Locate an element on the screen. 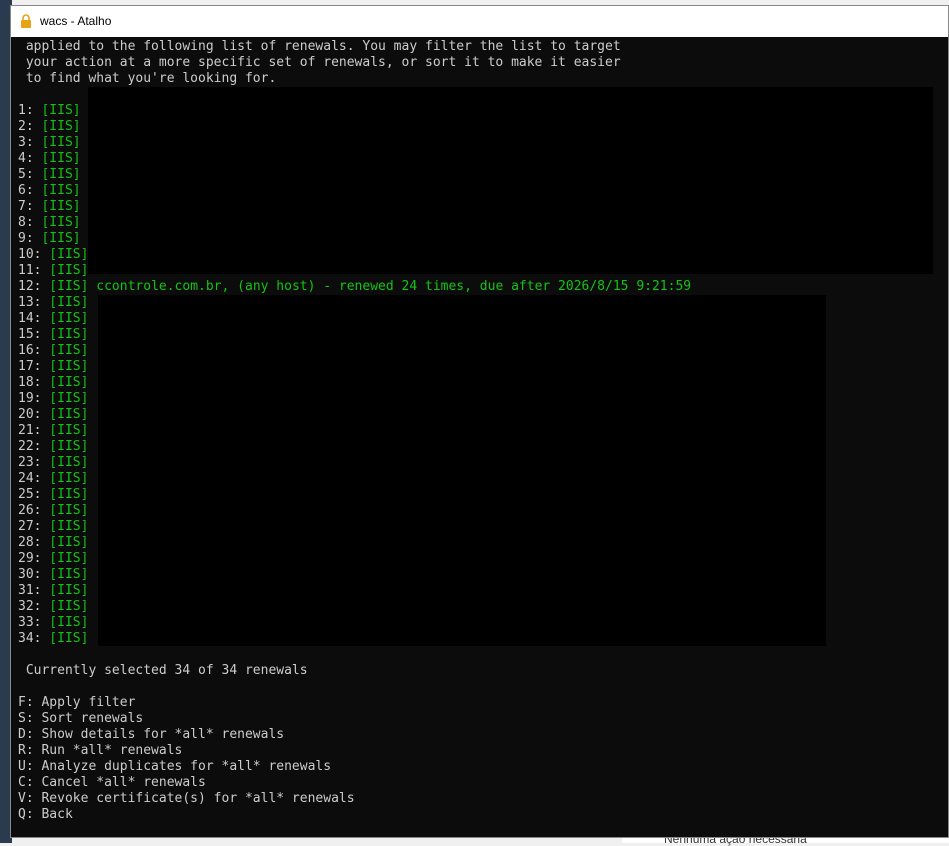  renewal-row: 19: [IIS] is located at coordinates (53, 399).